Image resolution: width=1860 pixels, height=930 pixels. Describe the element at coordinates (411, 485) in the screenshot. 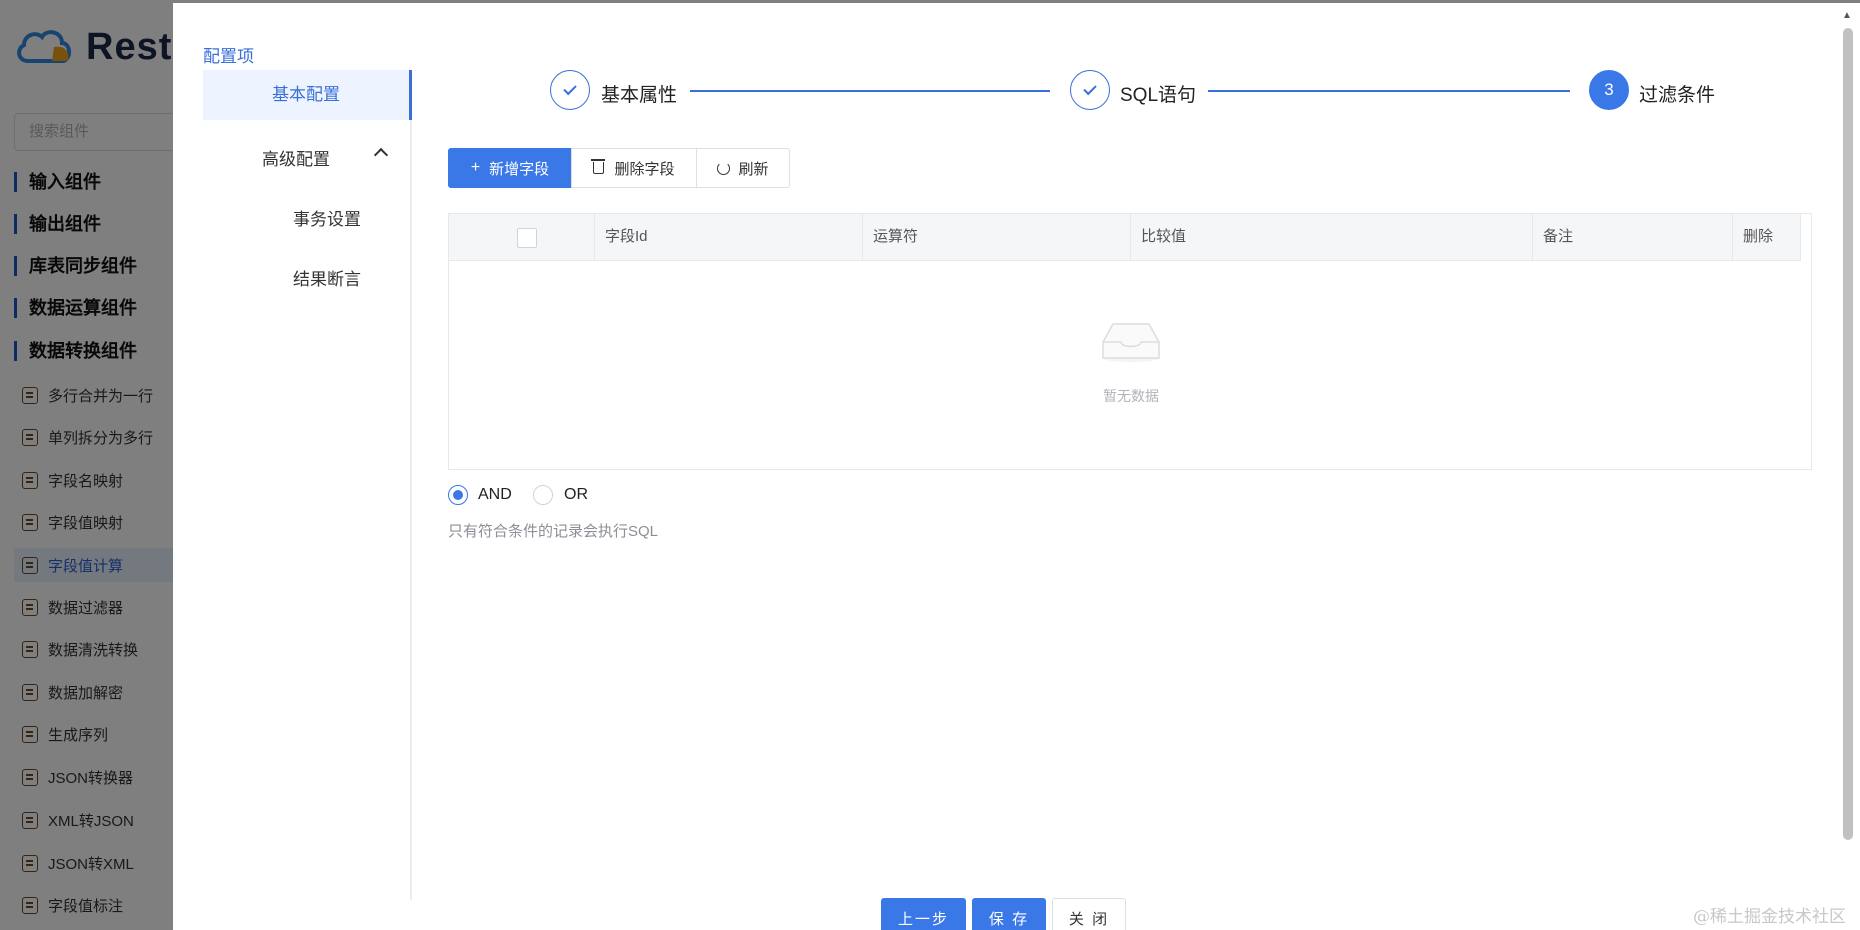

I see `config-nav-divider` at that location.